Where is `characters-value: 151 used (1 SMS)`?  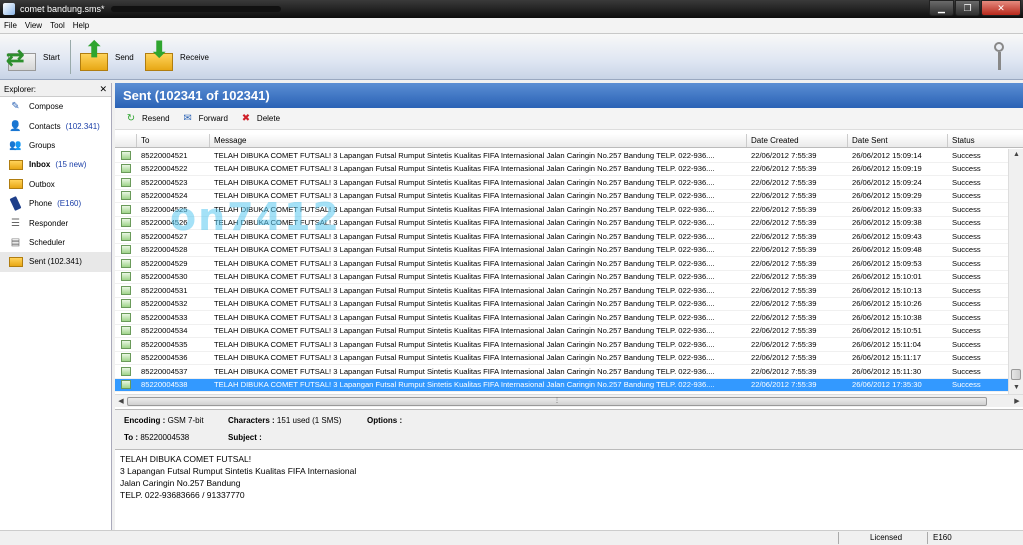 characters-value: 151 used (1 SMS) is located at coordinates (309, 420).